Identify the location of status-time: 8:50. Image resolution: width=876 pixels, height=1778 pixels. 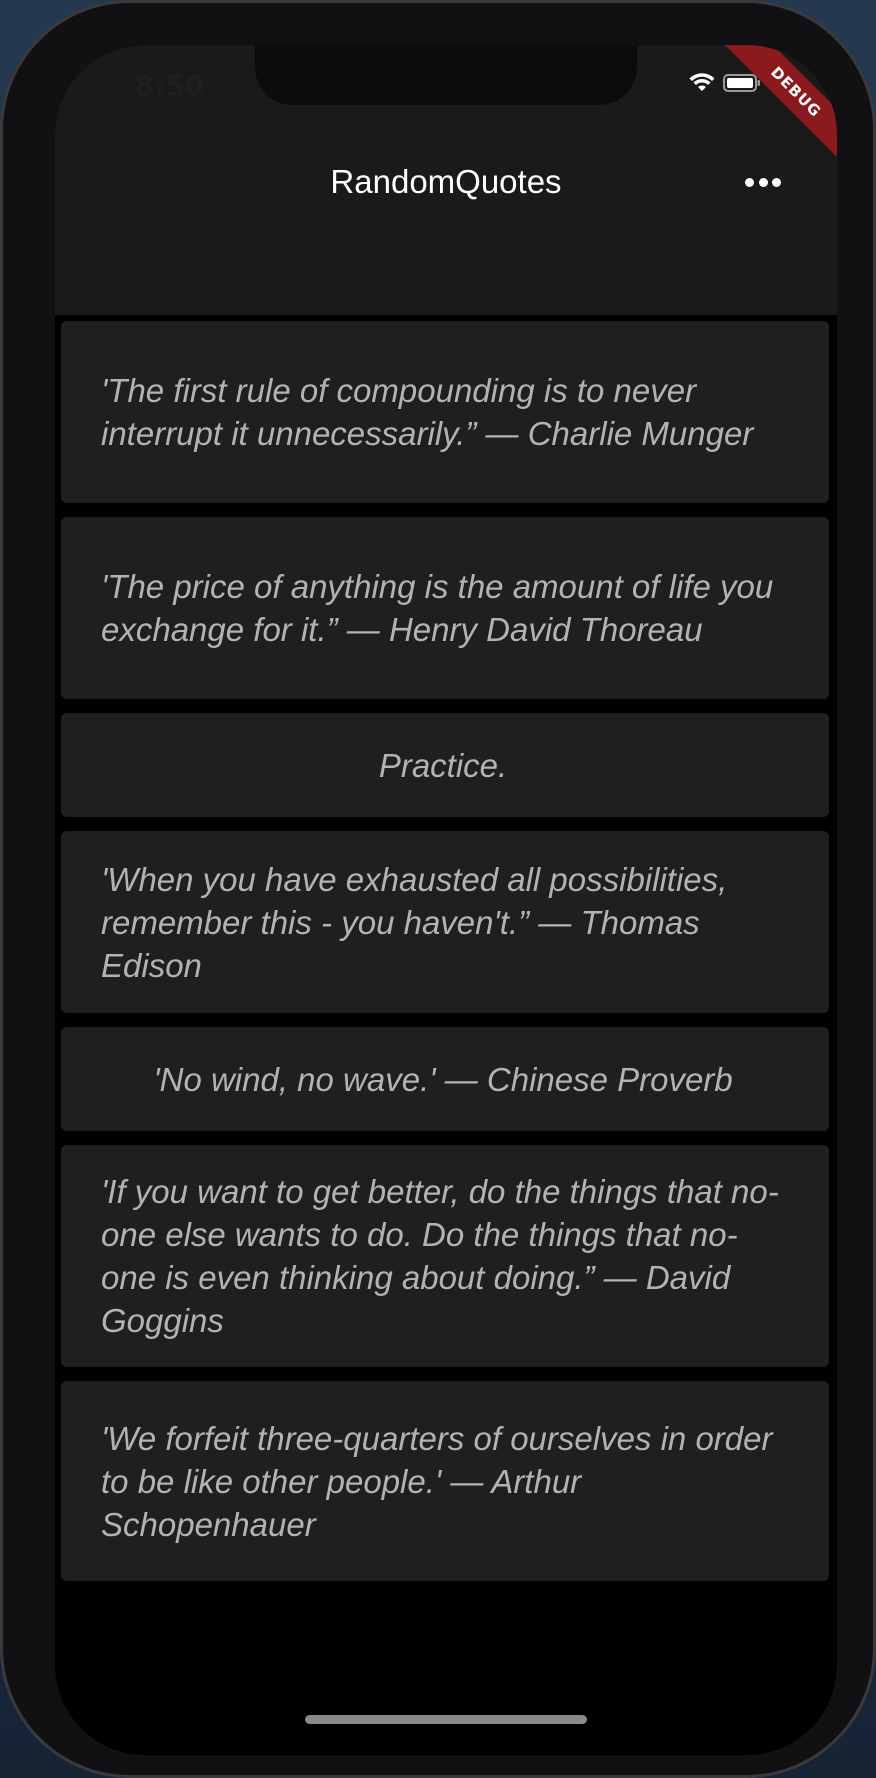
(170, 85).